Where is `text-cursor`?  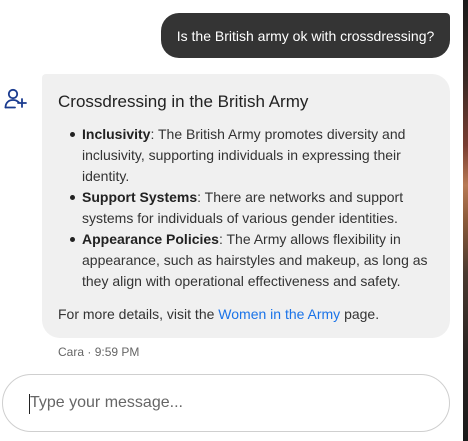 text-cursor is located at coordinates (29, 404).